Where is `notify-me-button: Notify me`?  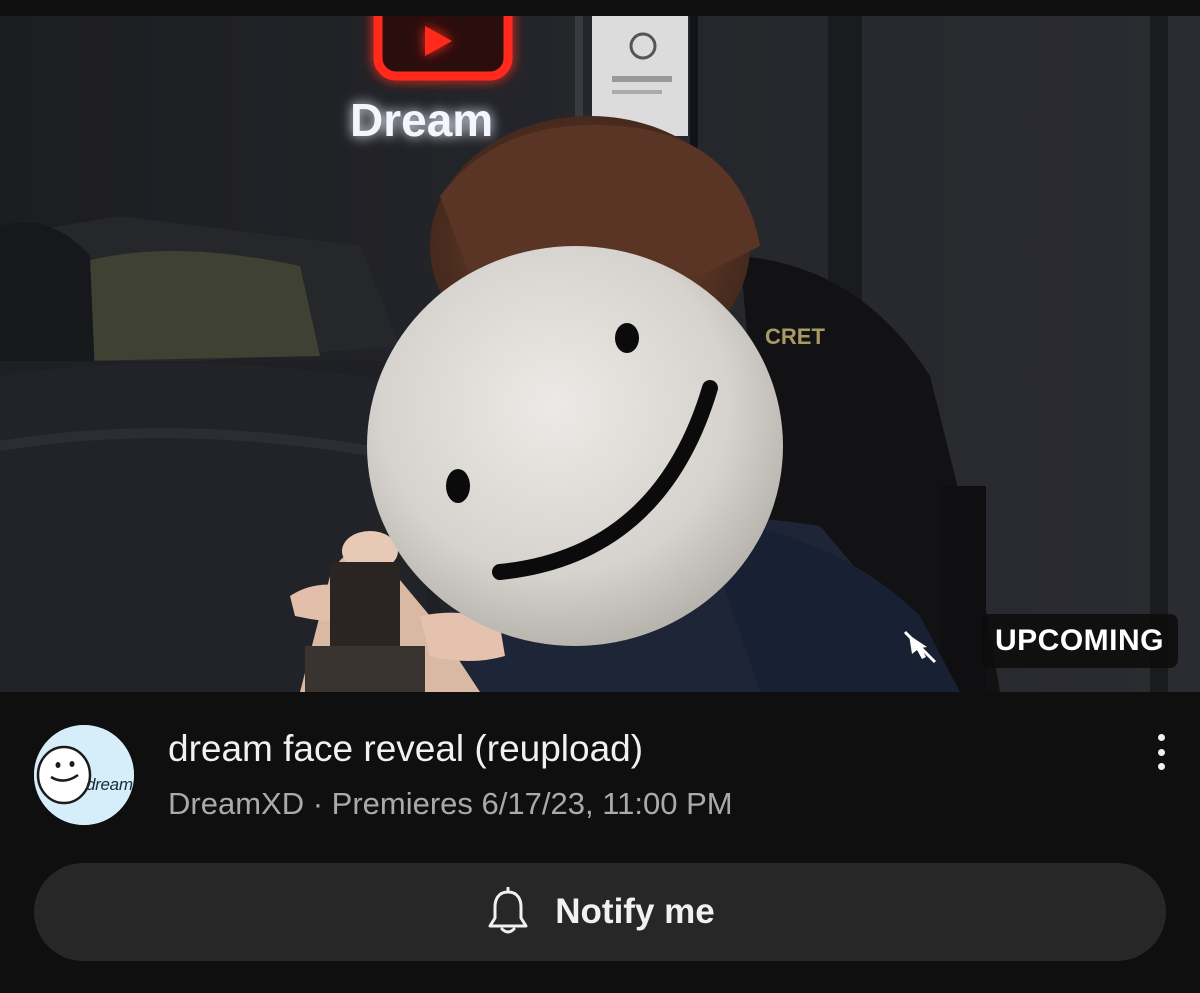 notify-me-button: Notify me is located at coordinates (600, 912).